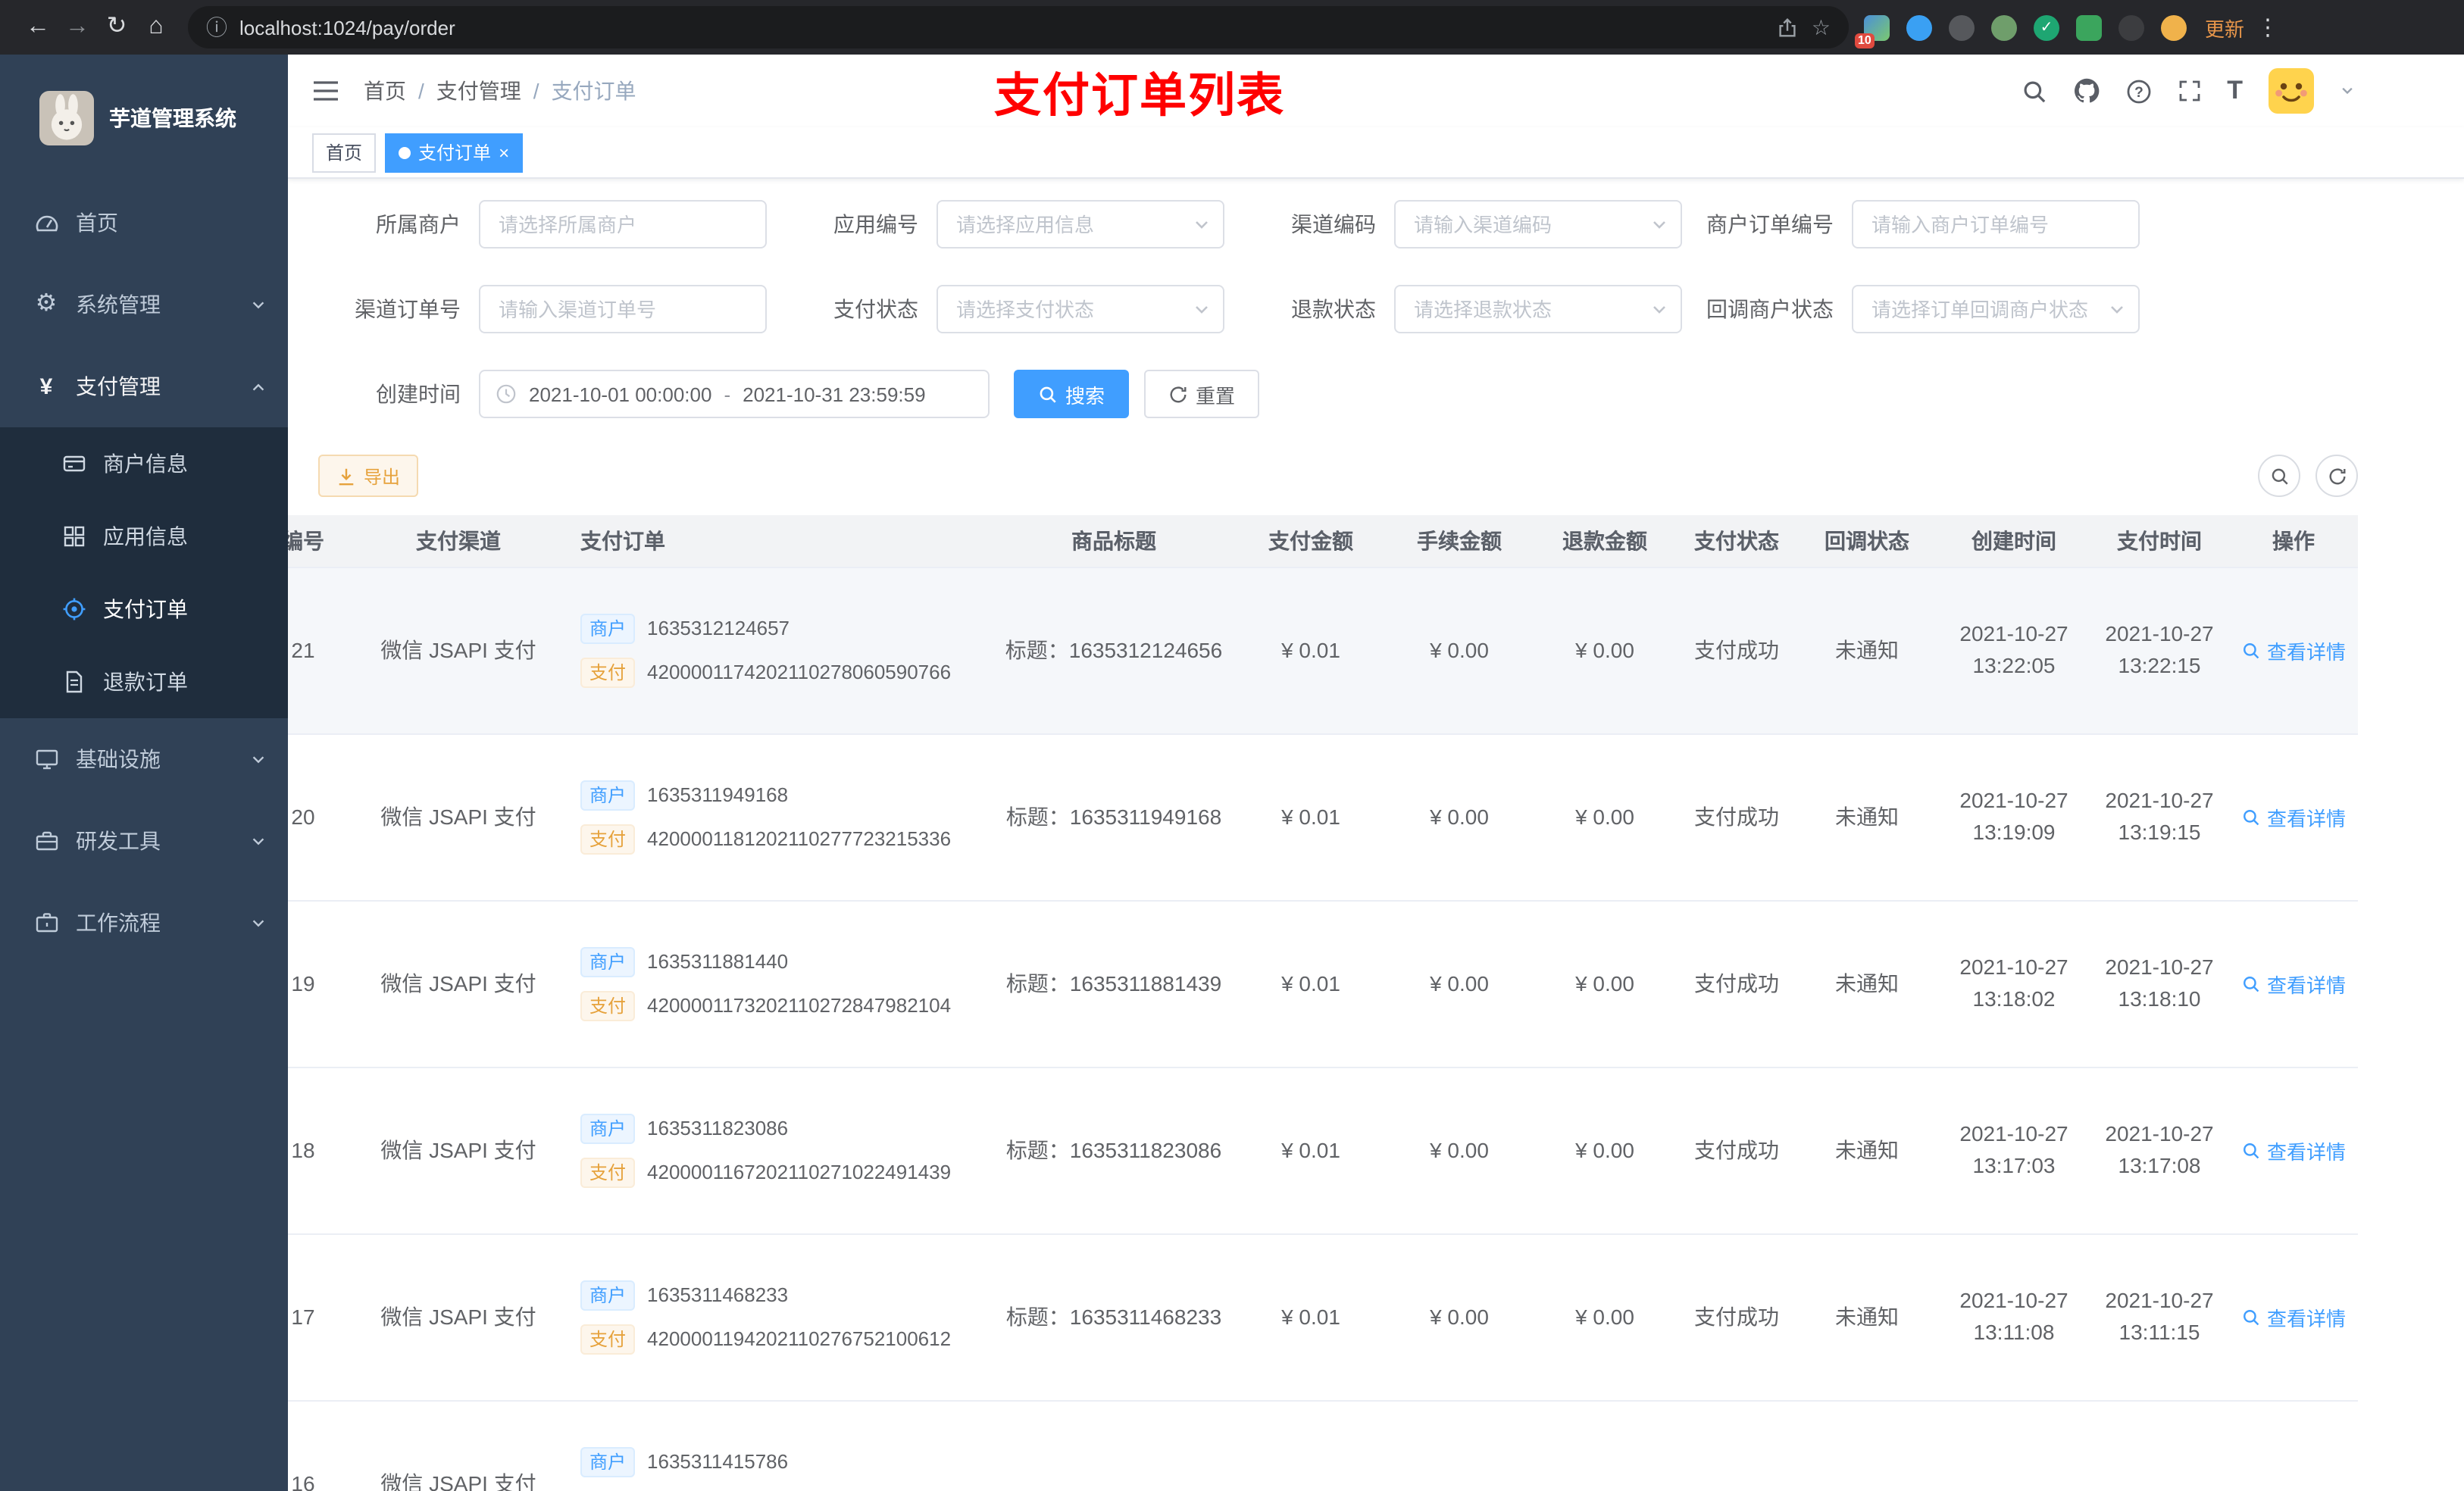  I want to click on cell-order: 商户1635311415786 支付, so click(777, 1445).